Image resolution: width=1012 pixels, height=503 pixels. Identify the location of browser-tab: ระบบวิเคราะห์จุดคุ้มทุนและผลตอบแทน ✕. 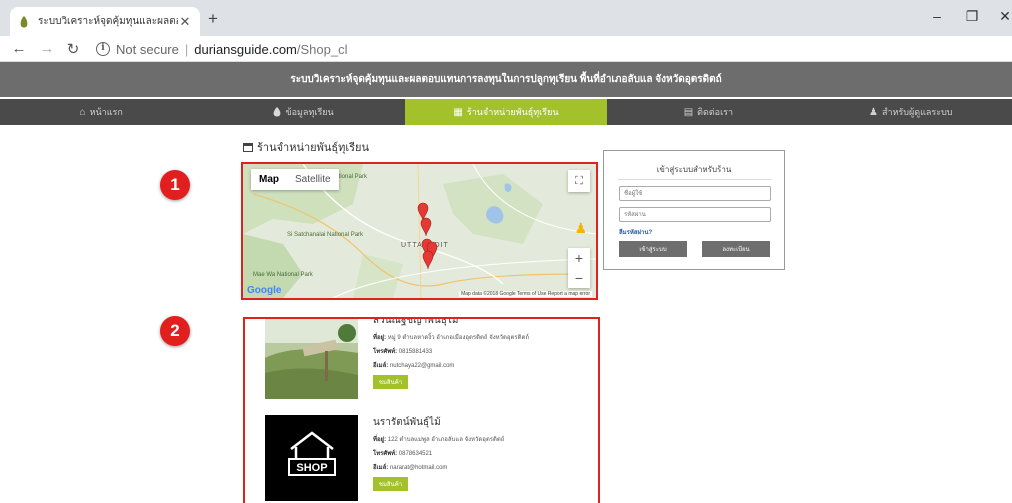
(105, 21).